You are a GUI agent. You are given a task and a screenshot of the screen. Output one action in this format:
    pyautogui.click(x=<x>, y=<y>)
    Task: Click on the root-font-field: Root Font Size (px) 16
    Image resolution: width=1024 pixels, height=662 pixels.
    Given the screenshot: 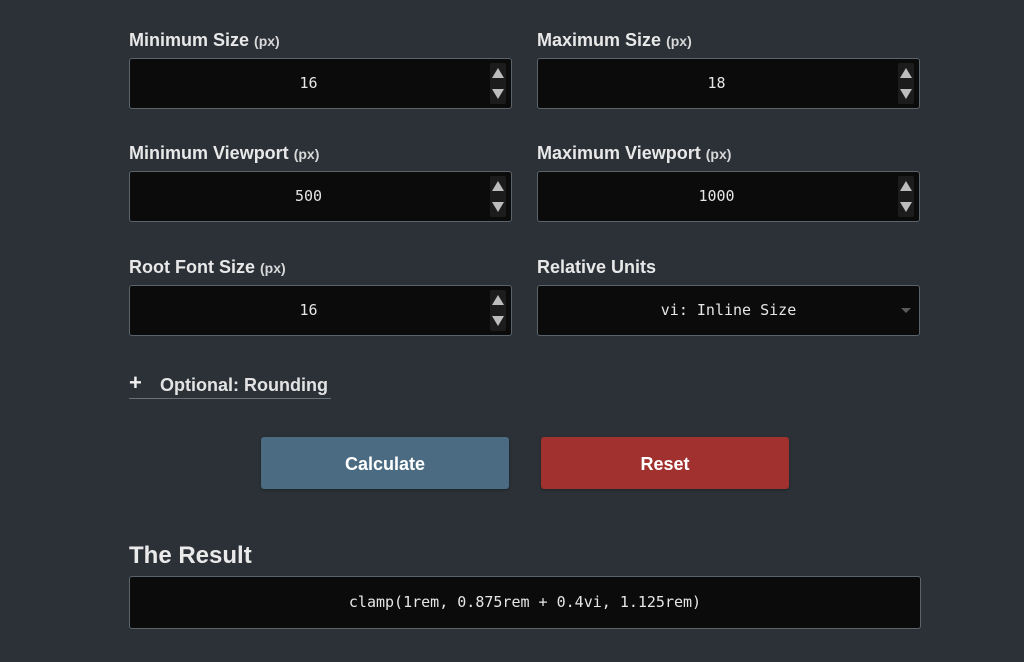 What is the action you would take?
    pyautogui.click(x=320, y=295)
    